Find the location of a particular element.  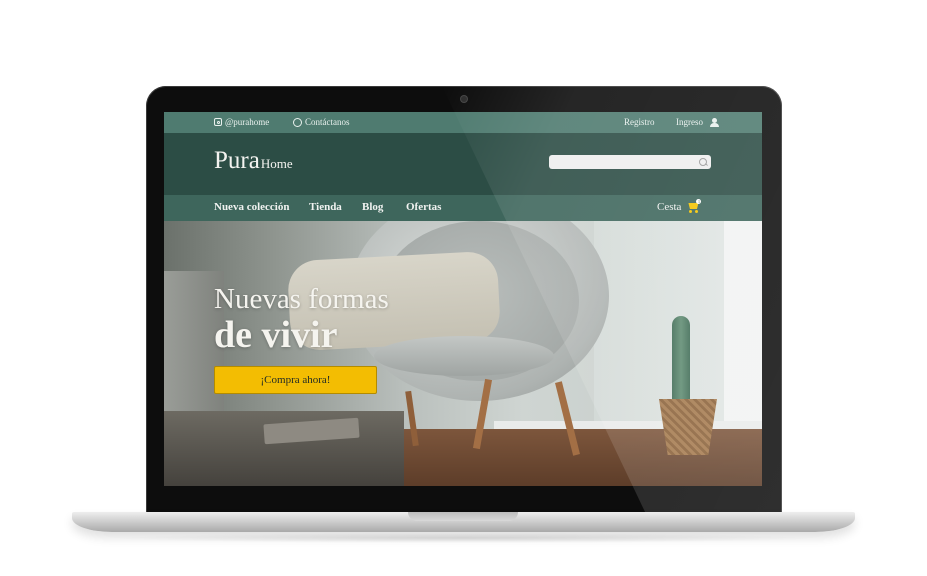

register-label: Registro is located at coordinates (639, 122).